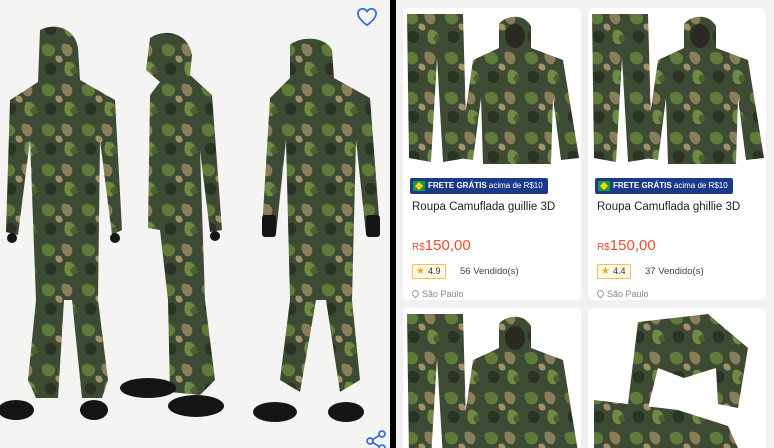  I want to click on product-title: Roupa Camuflada ghillie 3D, so click(668, 207).